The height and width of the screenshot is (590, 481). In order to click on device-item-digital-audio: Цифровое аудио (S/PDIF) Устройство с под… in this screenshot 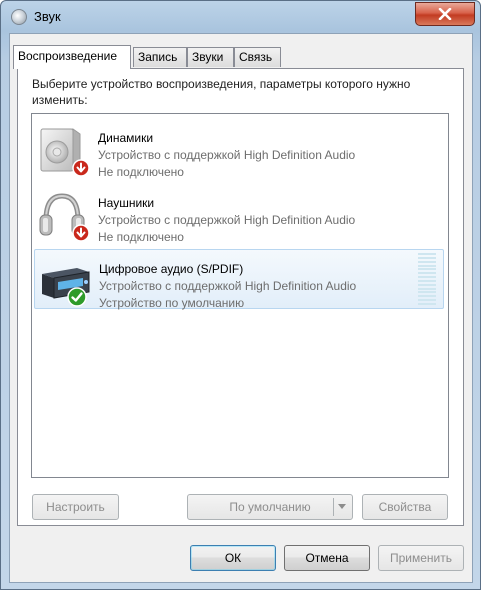, I will do `click(239, 279)`.